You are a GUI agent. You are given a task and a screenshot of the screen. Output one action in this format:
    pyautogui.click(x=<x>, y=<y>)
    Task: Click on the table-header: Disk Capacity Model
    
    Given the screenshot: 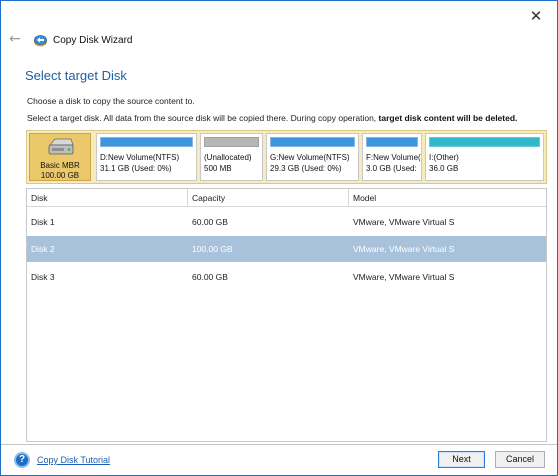 What is the action you would take?
    pyautogui.click(x=286, y=198)
    